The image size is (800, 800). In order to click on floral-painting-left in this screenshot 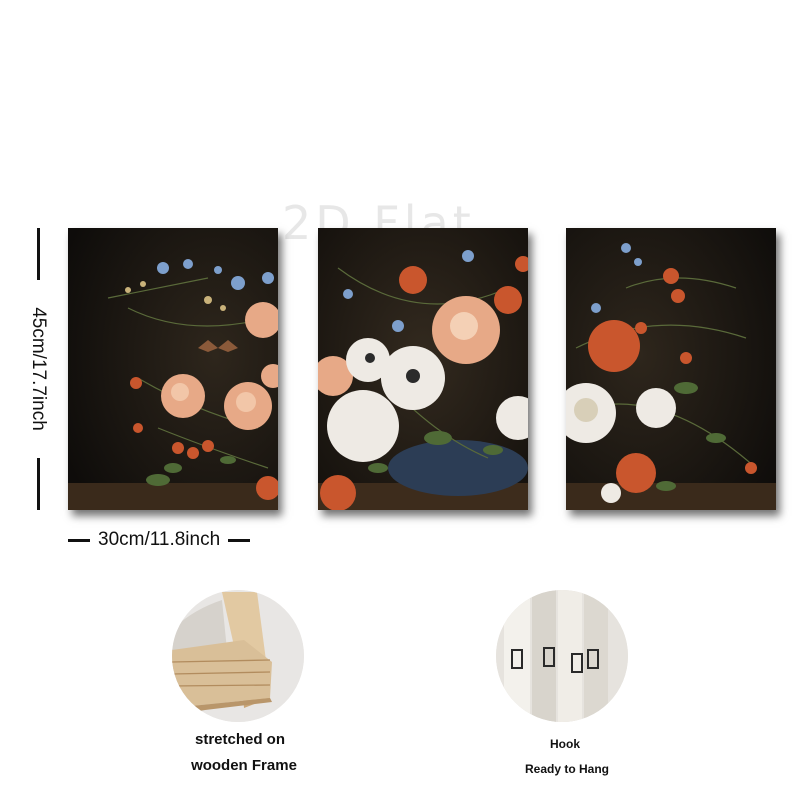, I will do `click(173, 369)`.